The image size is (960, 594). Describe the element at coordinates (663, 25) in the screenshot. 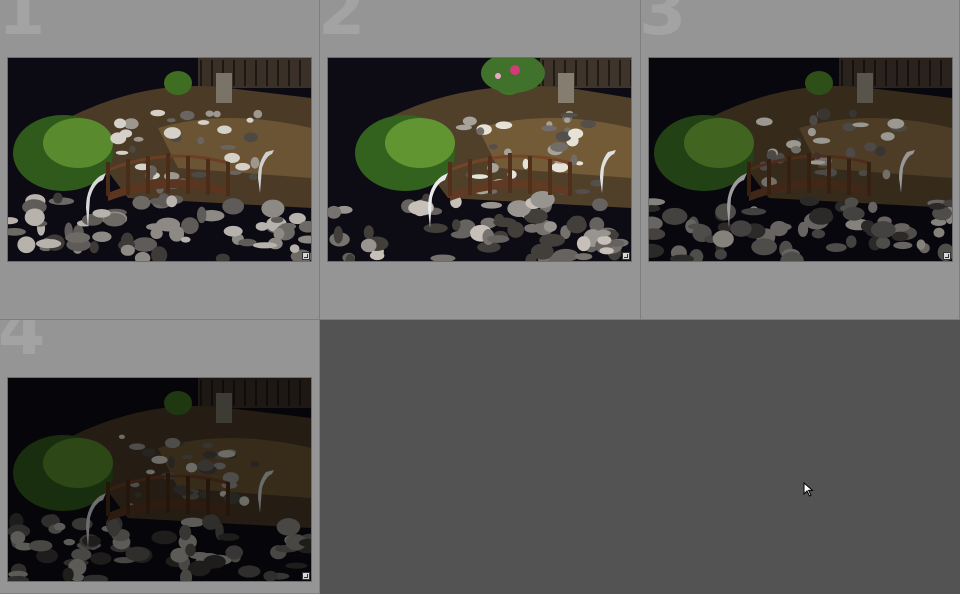

I see `cell-index-number: 3` at that location.